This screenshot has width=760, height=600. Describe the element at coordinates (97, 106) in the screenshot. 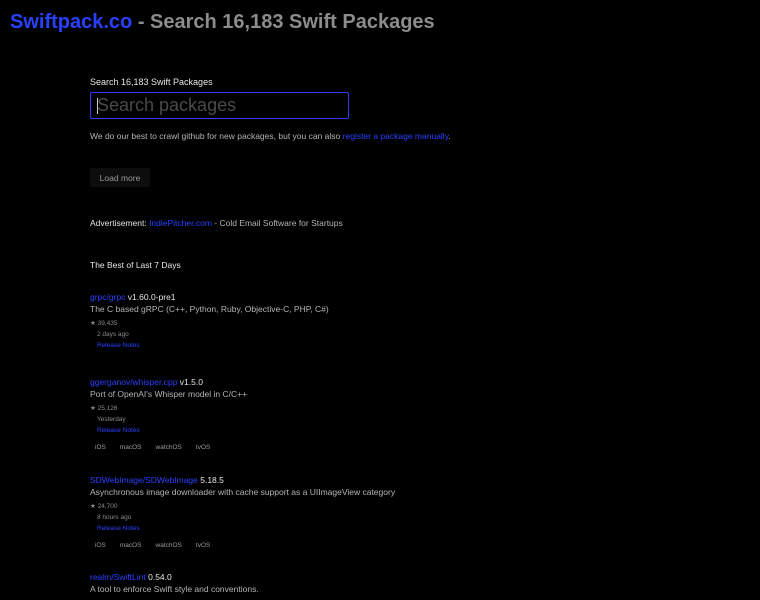

I see `text-caret` at that location.